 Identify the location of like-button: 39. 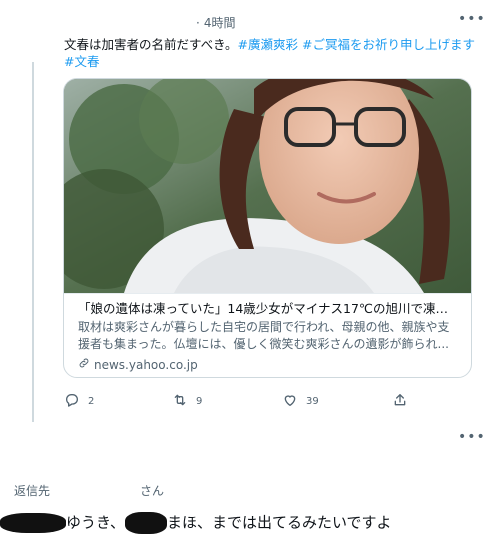
(300, 401).